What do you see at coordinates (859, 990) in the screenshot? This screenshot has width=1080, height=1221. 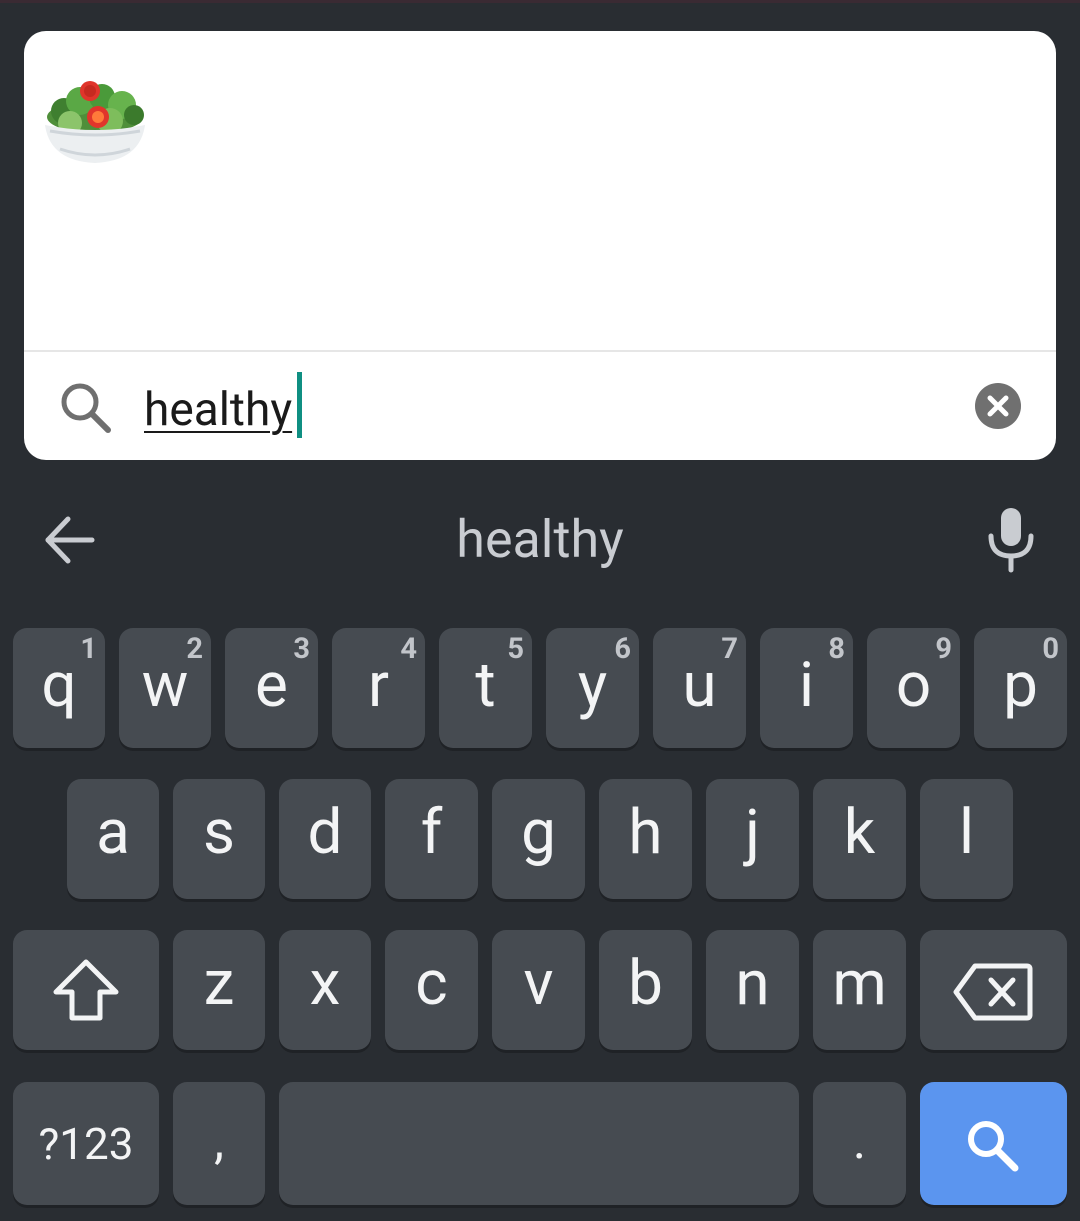 I see `key-m: m` at bounding box center [859, 990].